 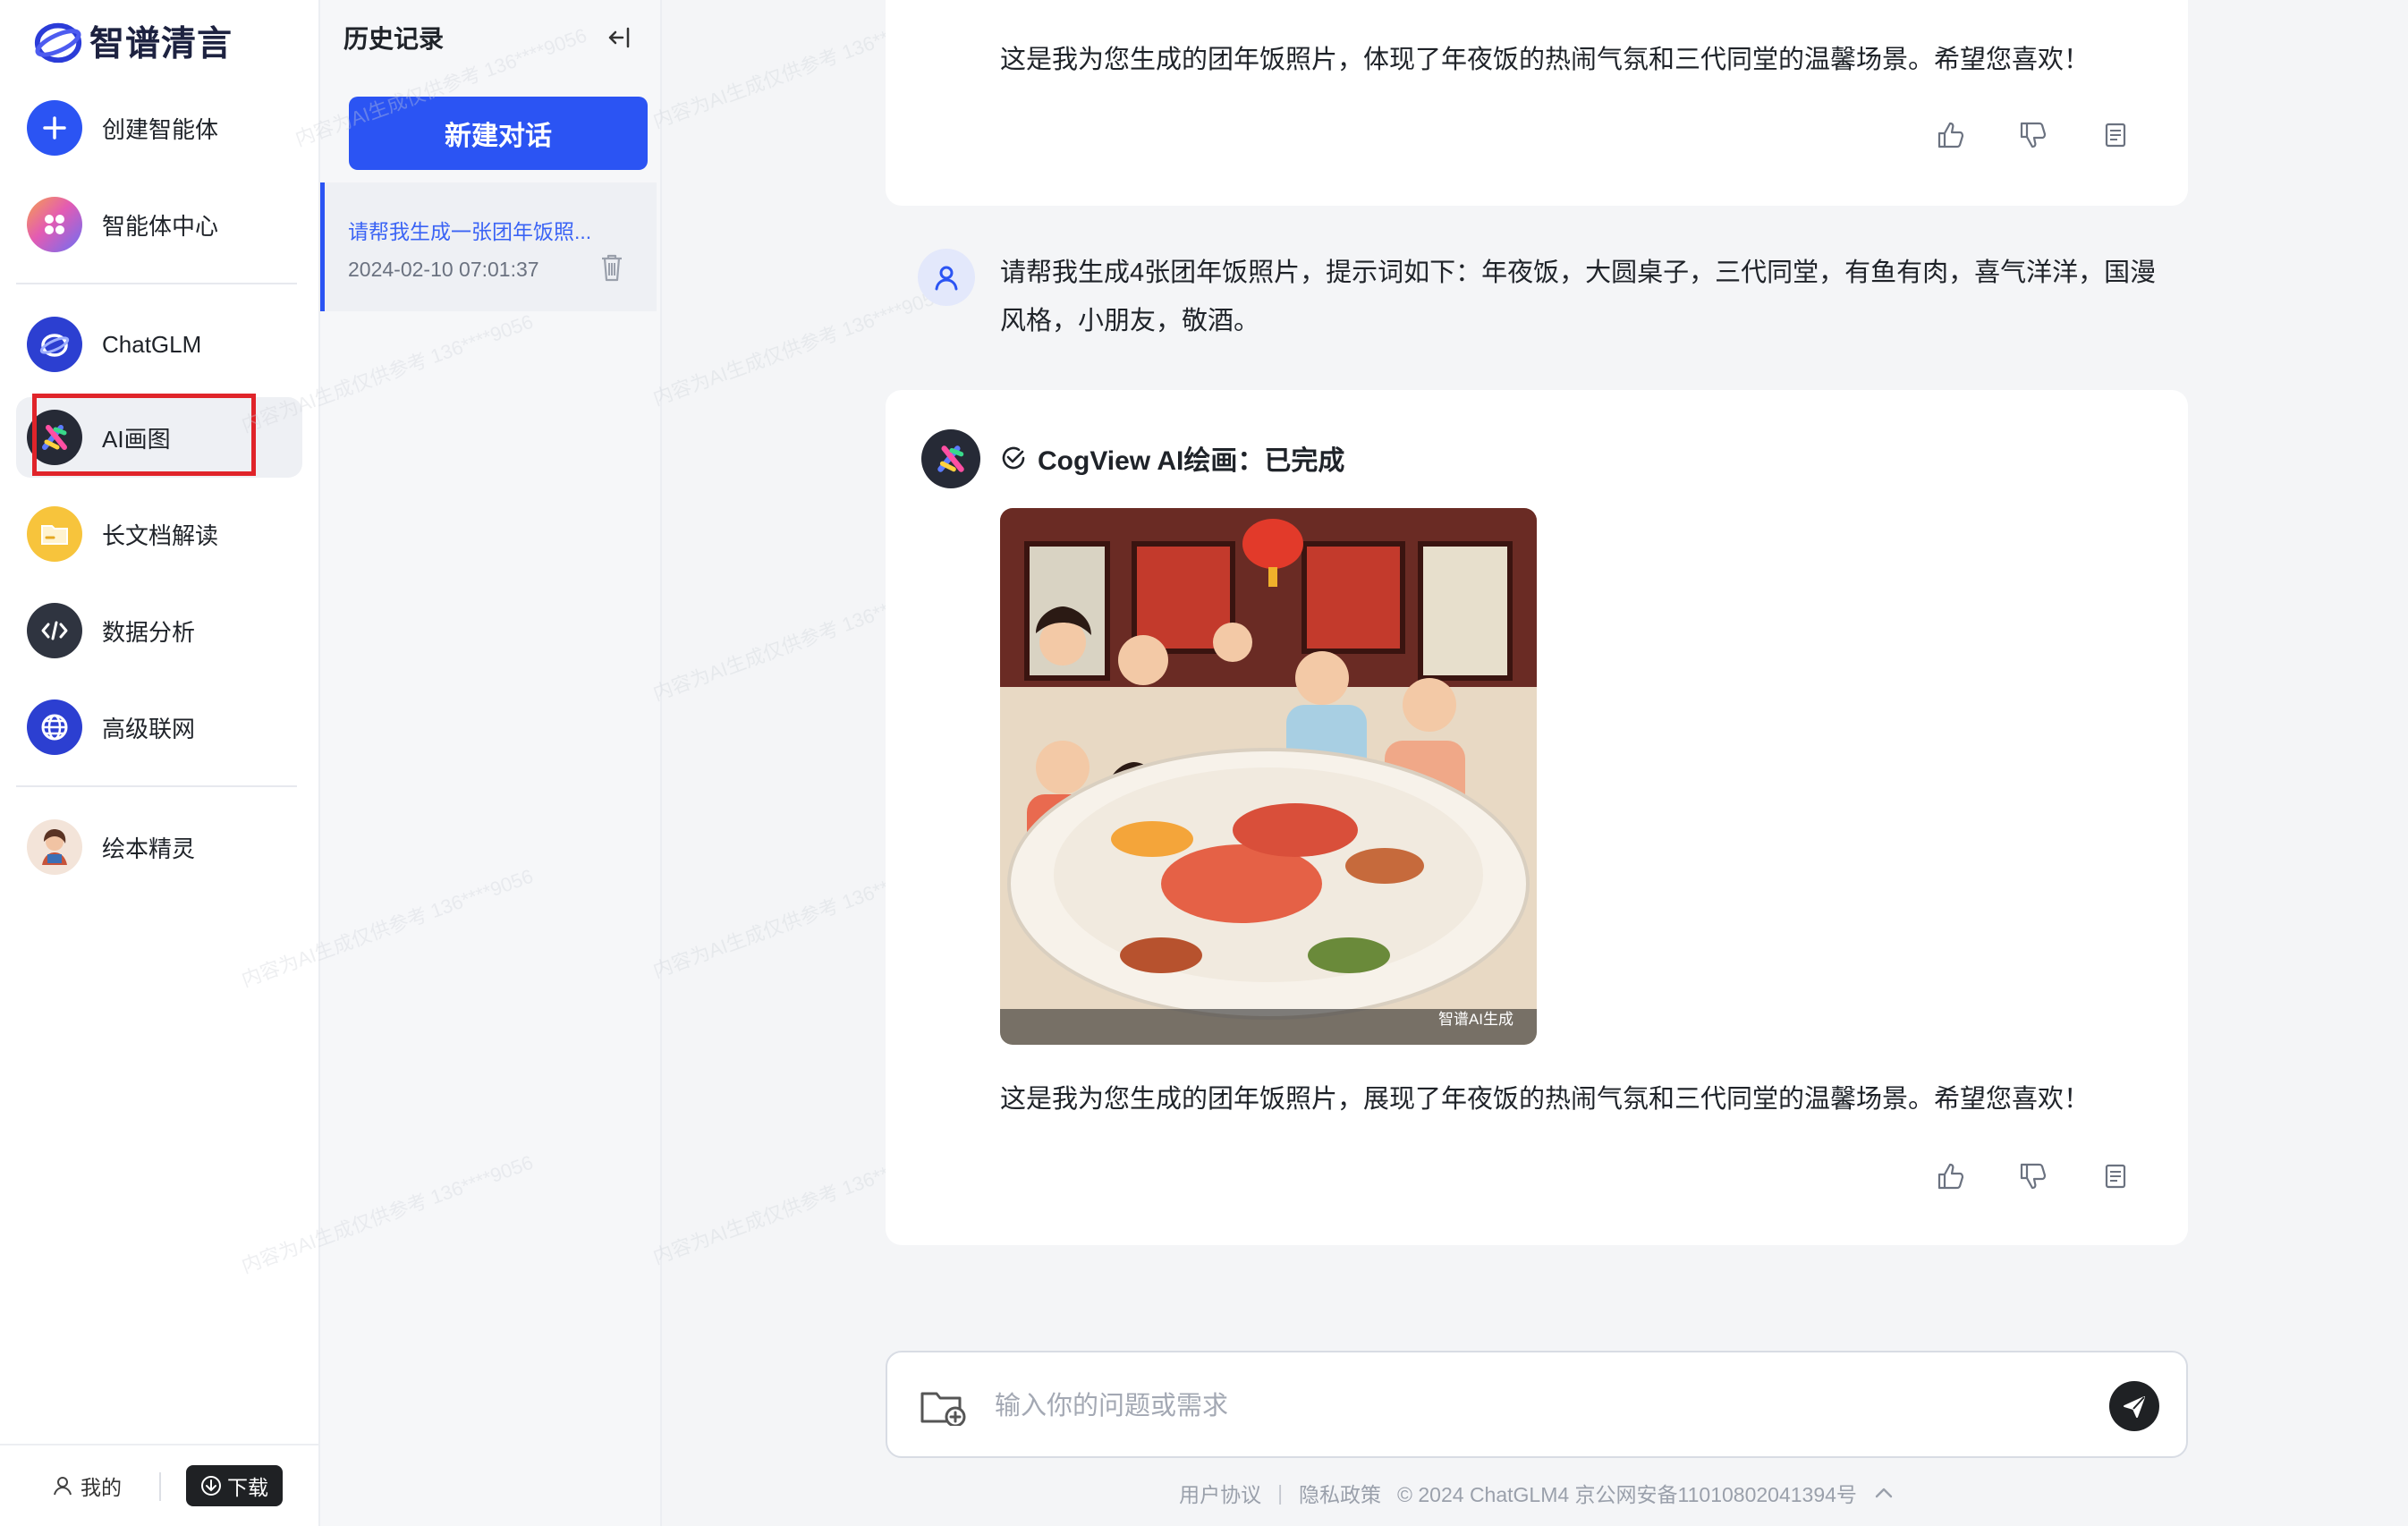 What do you see at coordinates (498, 133) in the screenshot?
I see `new-chat-button: 新建对话` at bounding box center [498, 133].